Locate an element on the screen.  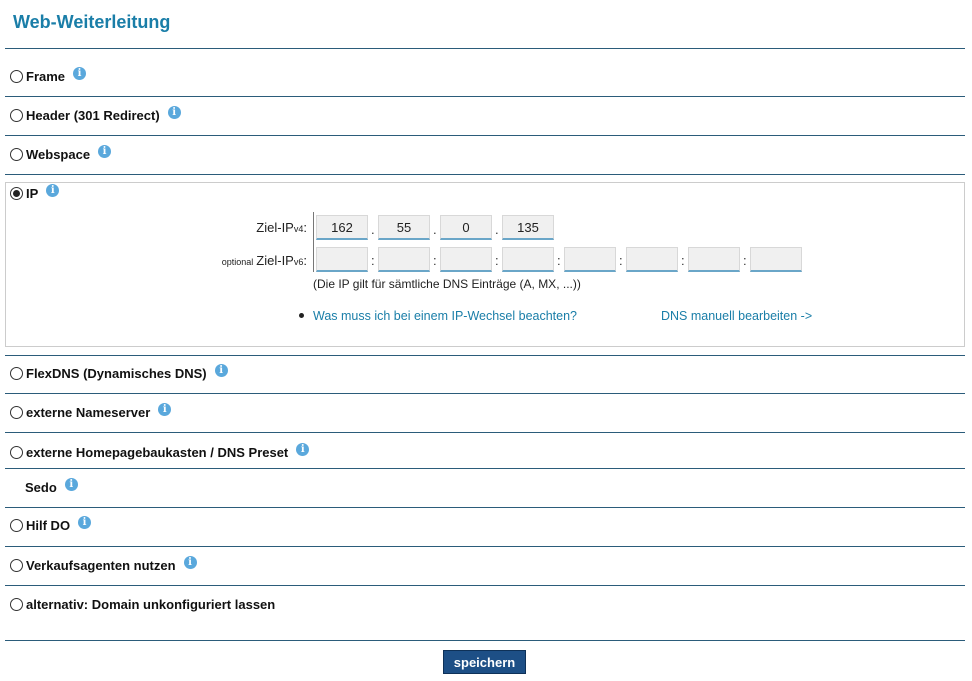
radio-nameserver is located at coordinates (16, 412).